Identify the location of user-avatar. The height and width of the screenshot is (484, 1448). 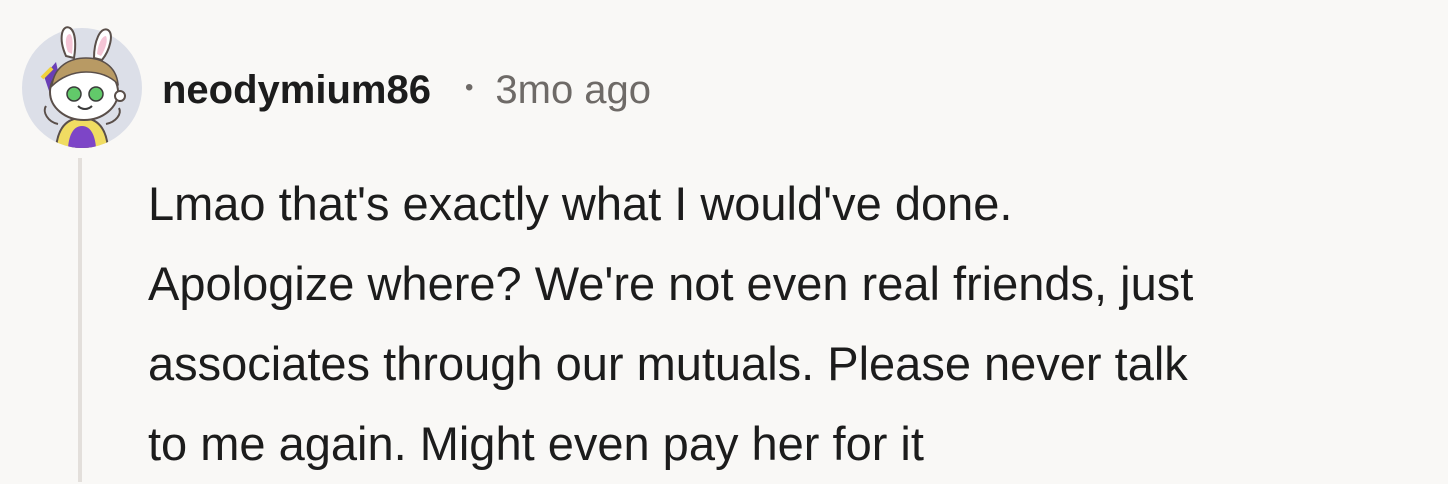
(82, 85).